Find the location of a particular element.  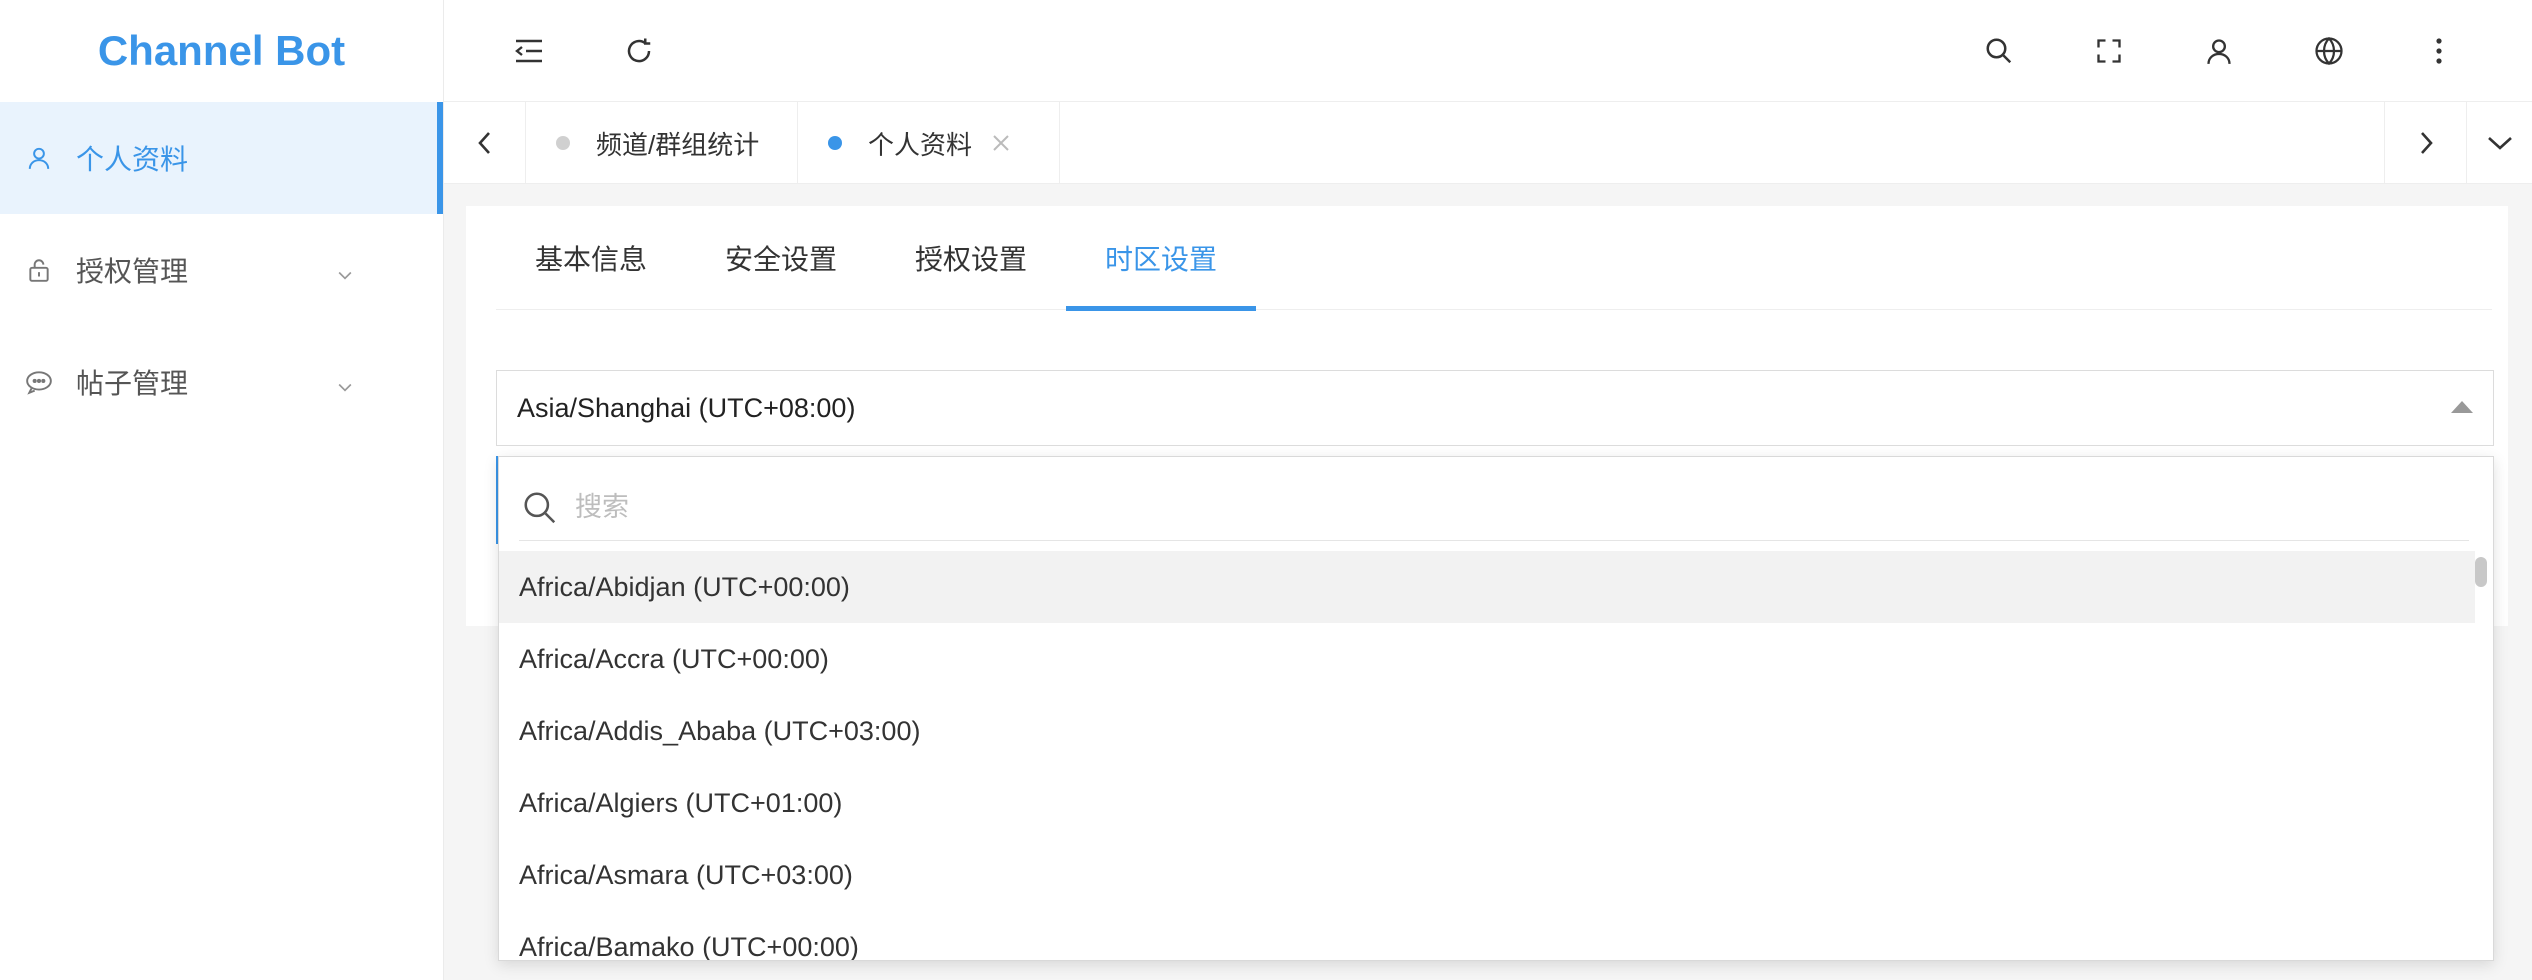

tabs-dropdown-button is located at coordinates (2499, 143).